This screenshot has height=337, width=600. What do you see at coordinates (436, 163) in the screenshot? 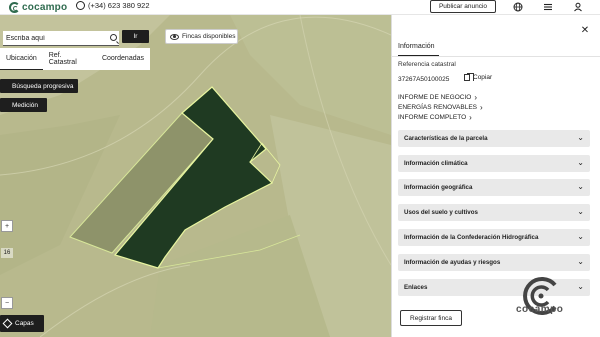
I see `section-label: Información climática` at bounding box center [436, 163].